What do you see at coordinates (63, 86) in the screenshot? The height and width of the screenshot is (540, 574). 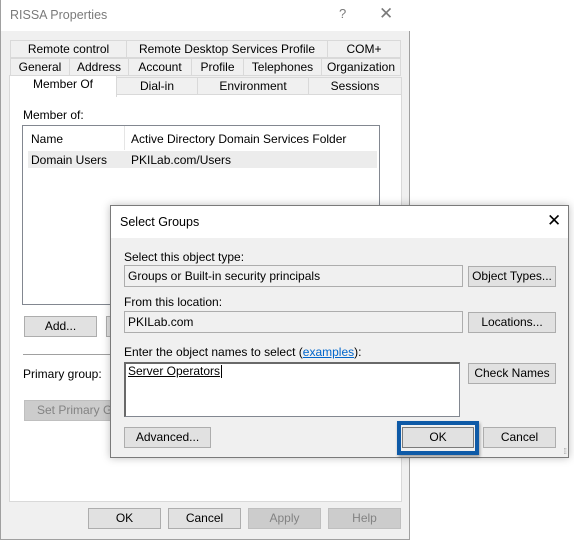 I see `tab-member-of: Member Of` at bounding box center [63, 86].